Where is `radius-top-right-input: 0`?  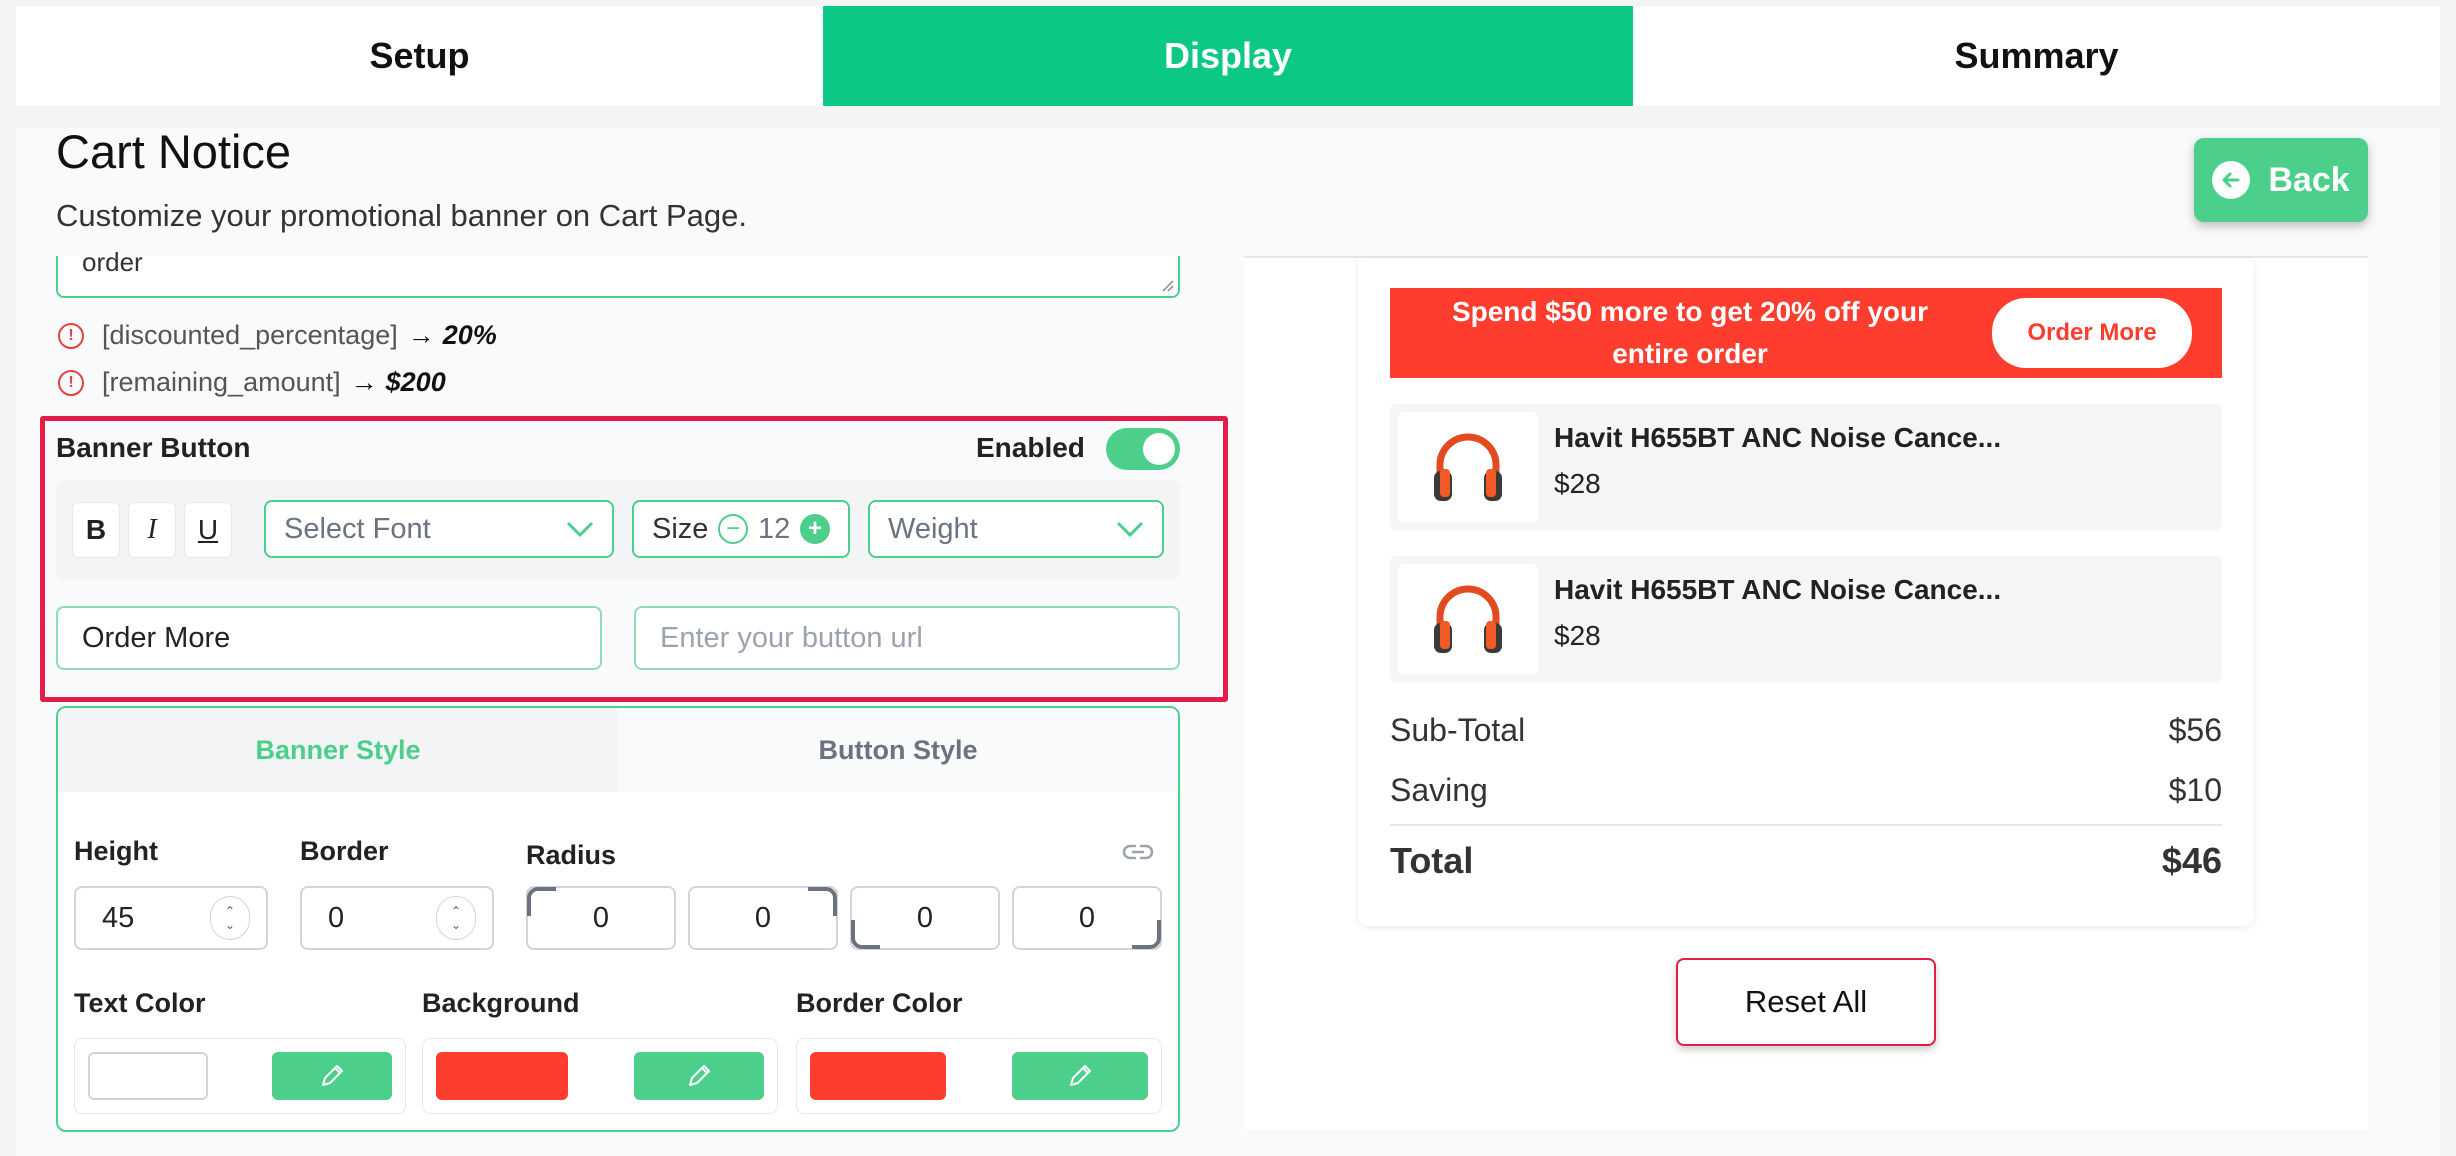
radius-top-right-input: 0 is located at coordinates (763, 918).